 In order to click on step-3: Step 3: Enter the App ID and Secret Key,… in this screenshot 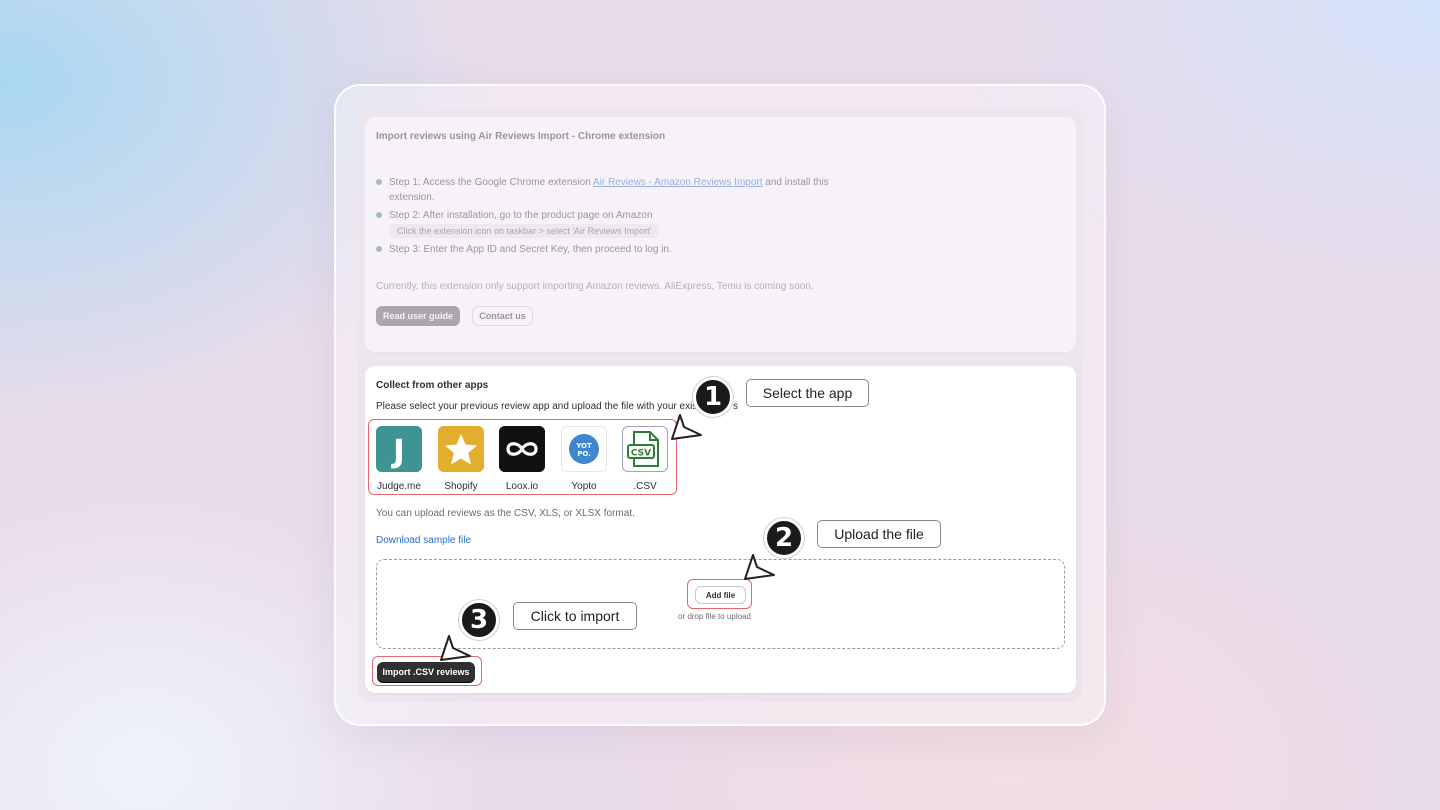, I will do `click(530, 249)`.